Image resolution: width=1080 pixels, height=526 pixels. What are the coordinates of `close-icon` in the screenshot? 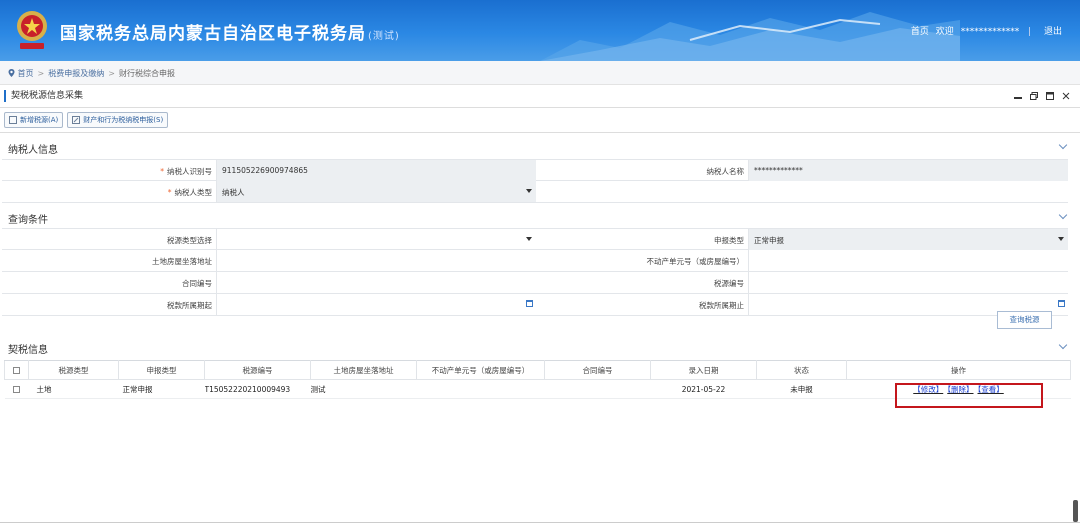 It's located at (1066, 96).